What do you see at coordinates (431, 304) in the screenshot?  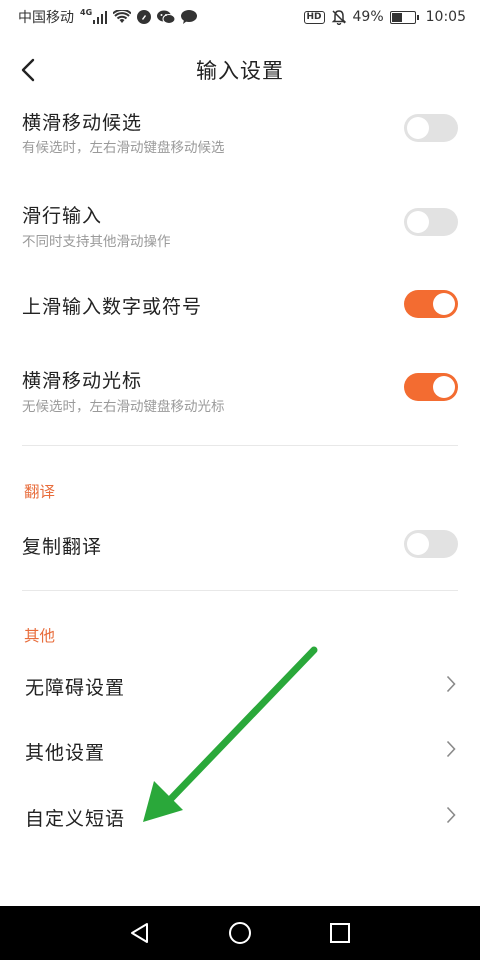 I see `swipe-up-symbols-toggle` at bounding box center [431, 304].